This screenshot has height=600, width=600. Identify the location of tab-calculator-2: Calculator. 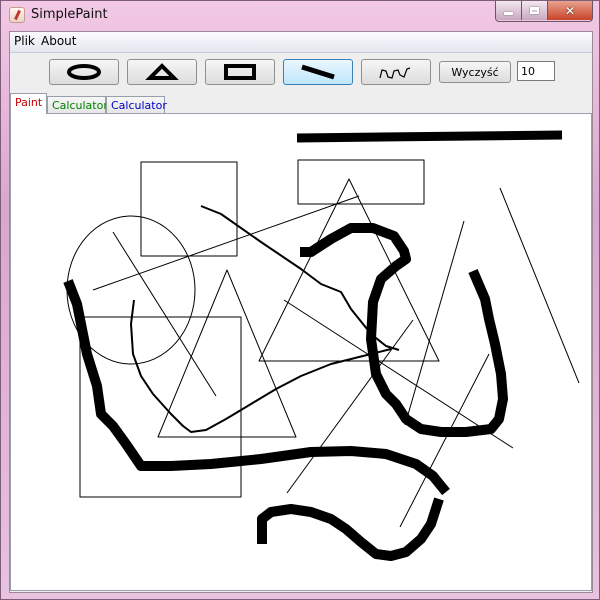
(136, 104).